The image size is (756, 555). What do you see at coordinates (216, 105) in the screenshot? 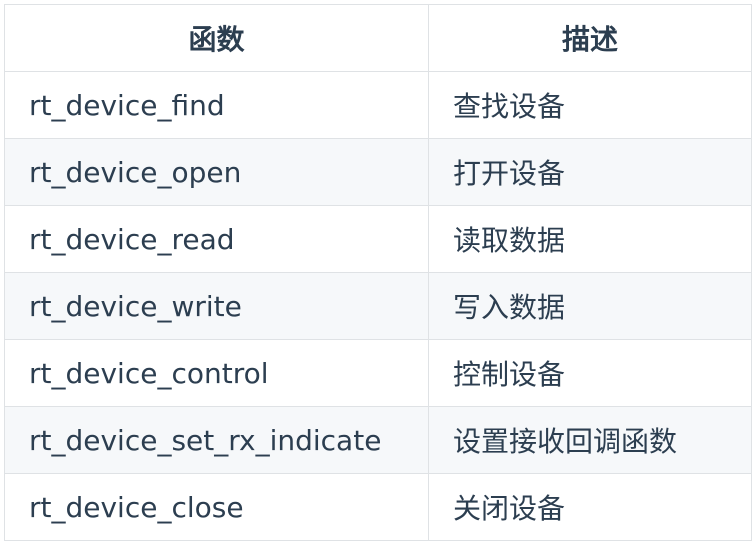
I see `function-name-cell: rt_device_find` at bounding box center [216, 105].